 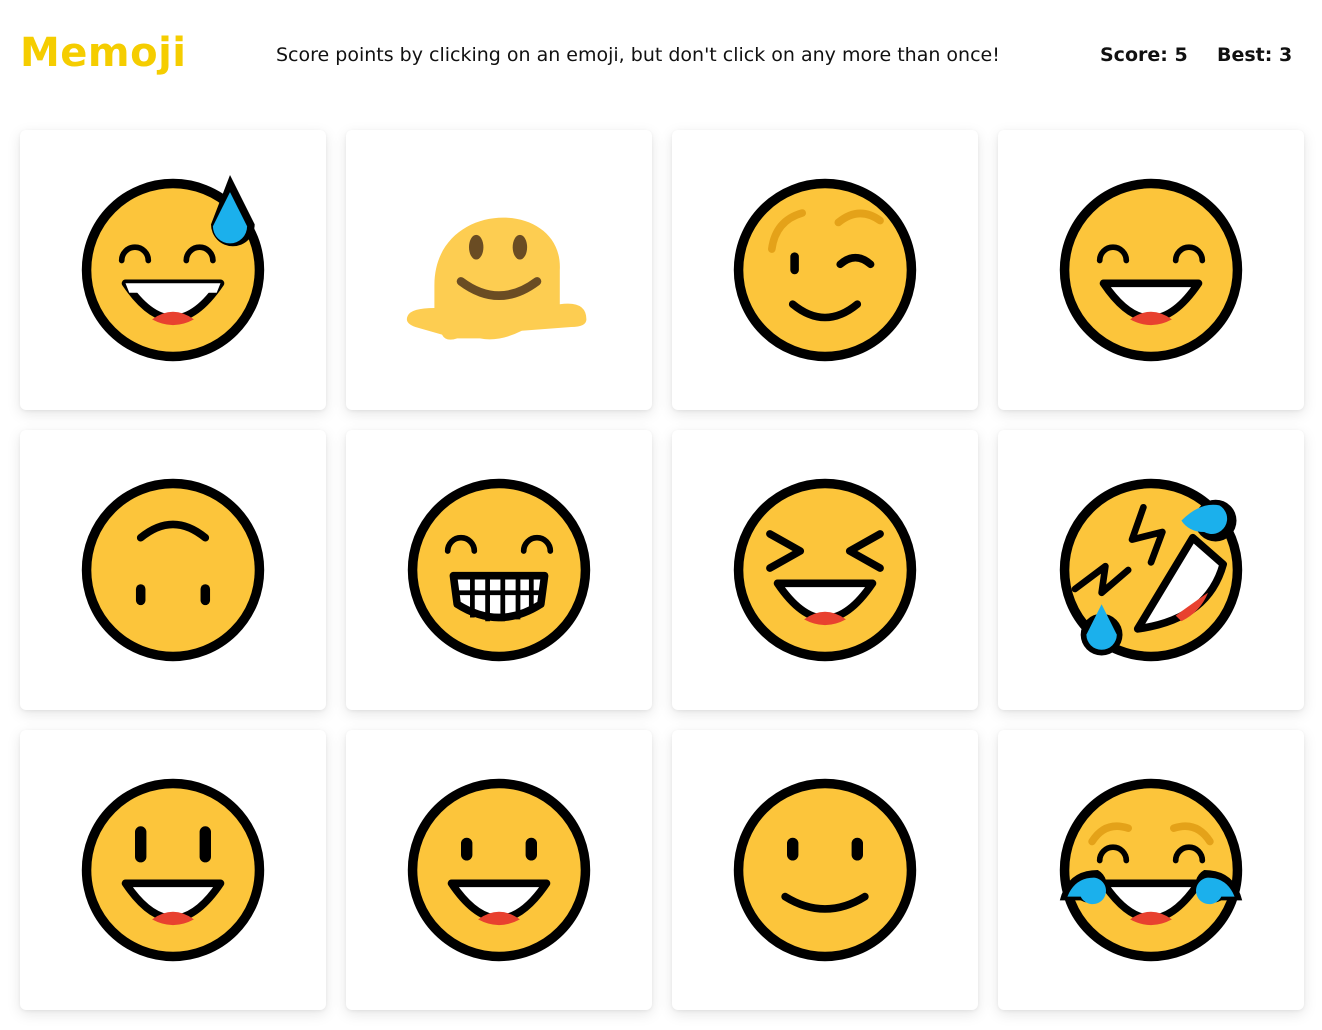 I want to click on emoji-card-face-with-tears-of-joy, so click(x=1151, y=870).